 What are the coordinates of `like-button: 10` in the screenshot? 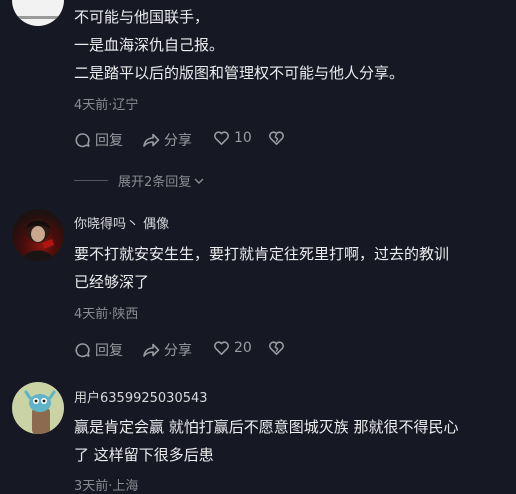 It's located at (232, 138).